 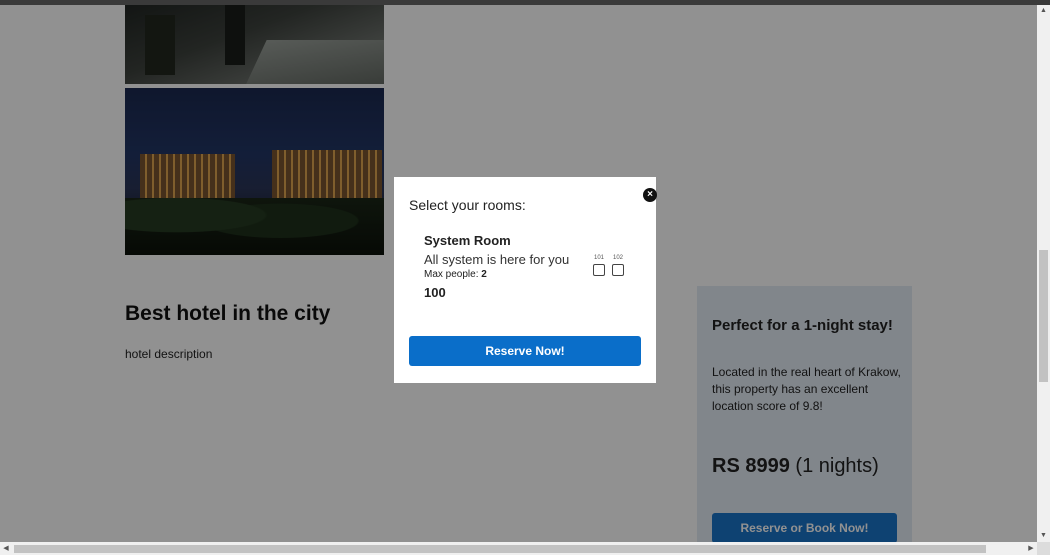 I want to click on room-price: 100, so click(x=435, y=292).